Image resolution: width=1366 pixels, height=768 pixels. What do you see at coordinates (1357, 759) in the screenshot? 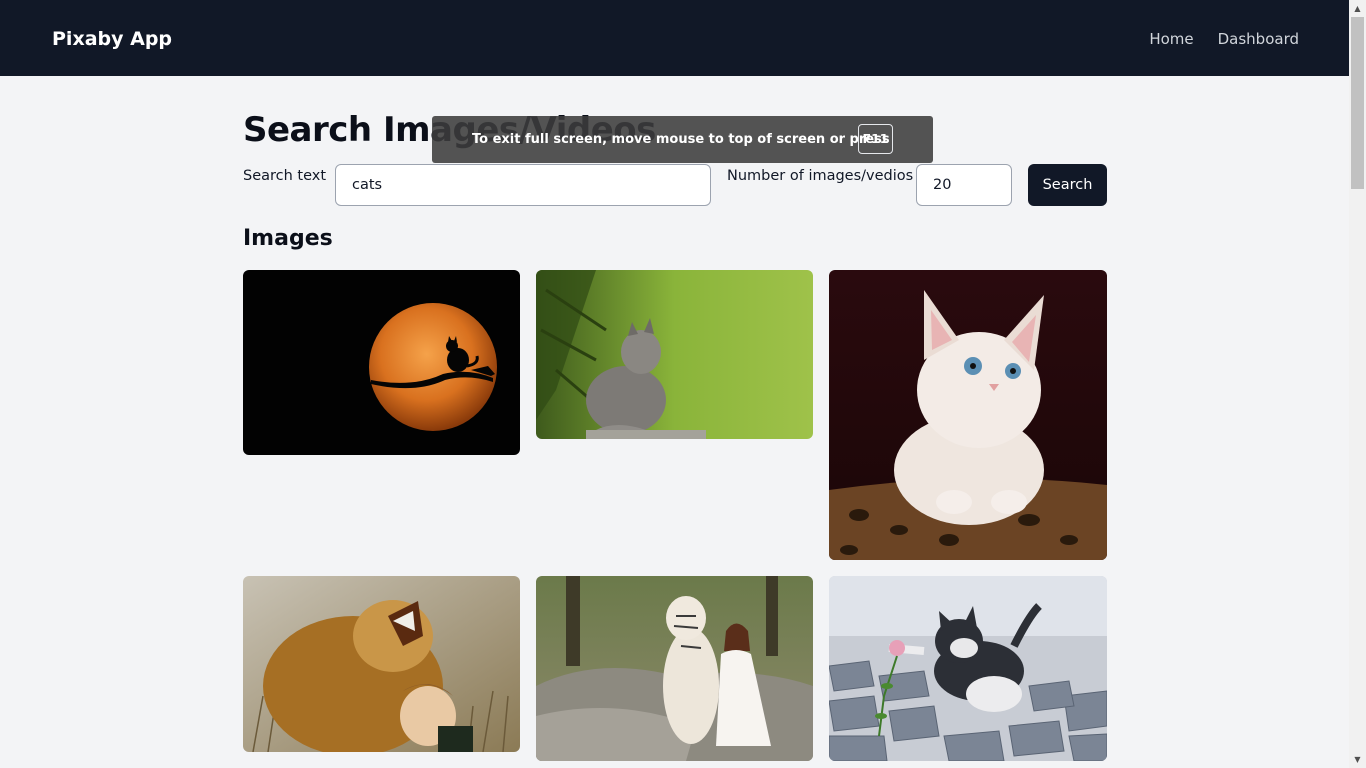
I see `scroll-down-arrow-icon: ▼` at bounding box center [1357, 759].